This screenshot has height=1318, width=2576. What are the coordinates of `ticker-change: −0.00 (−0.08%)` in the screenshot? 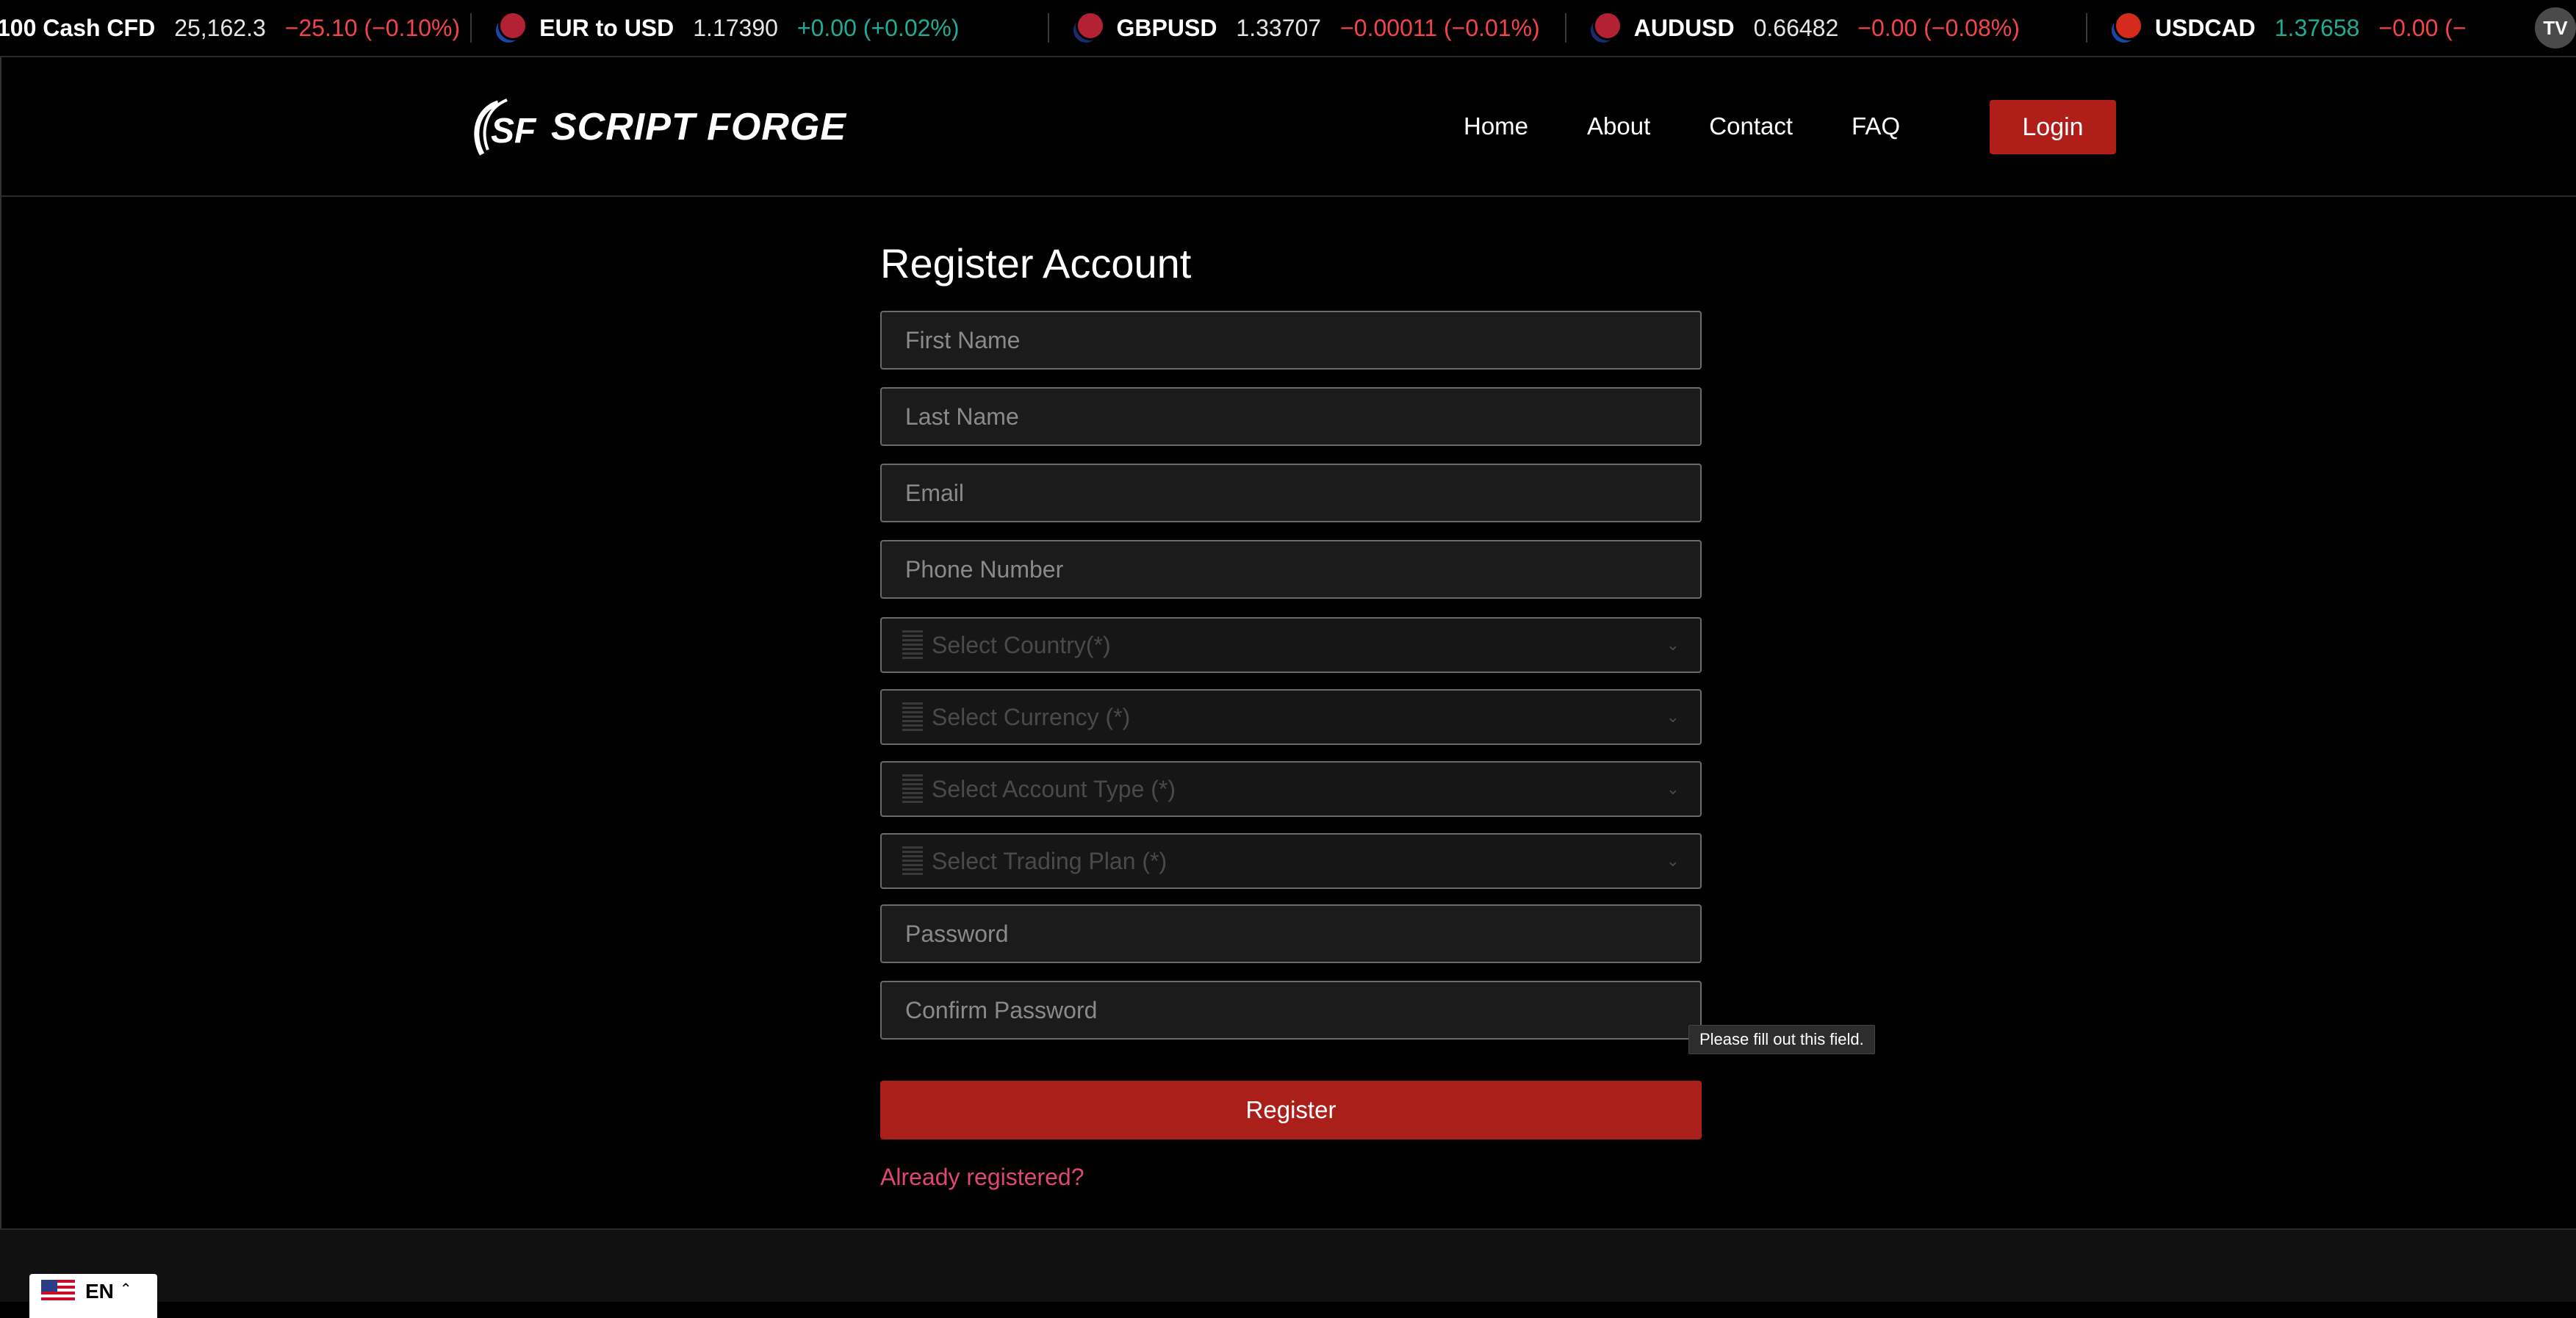 It's located at (1938, 27).